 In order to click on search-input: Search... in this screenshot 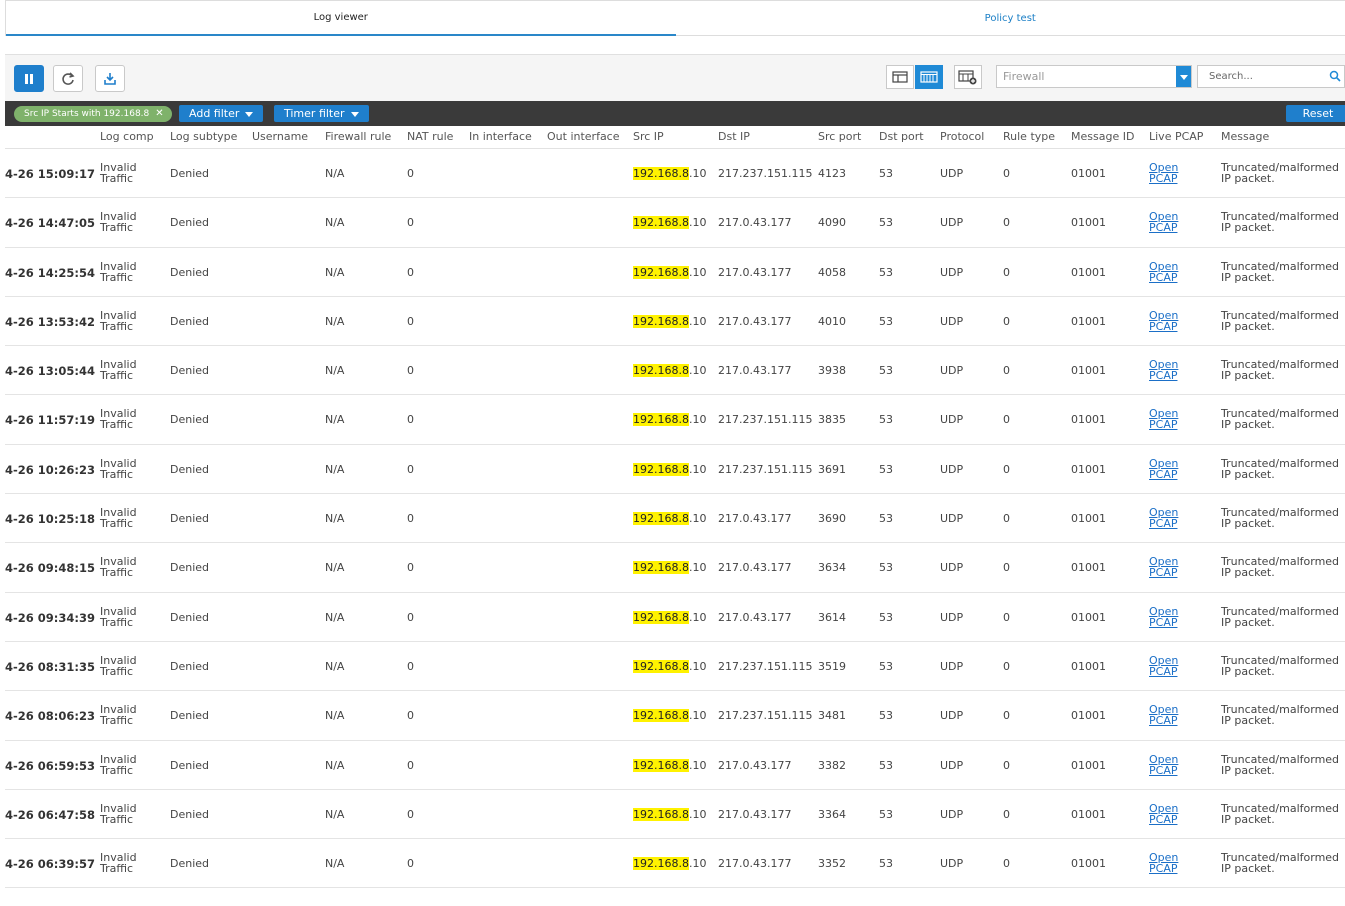, I will do `click(1271, 76)`.